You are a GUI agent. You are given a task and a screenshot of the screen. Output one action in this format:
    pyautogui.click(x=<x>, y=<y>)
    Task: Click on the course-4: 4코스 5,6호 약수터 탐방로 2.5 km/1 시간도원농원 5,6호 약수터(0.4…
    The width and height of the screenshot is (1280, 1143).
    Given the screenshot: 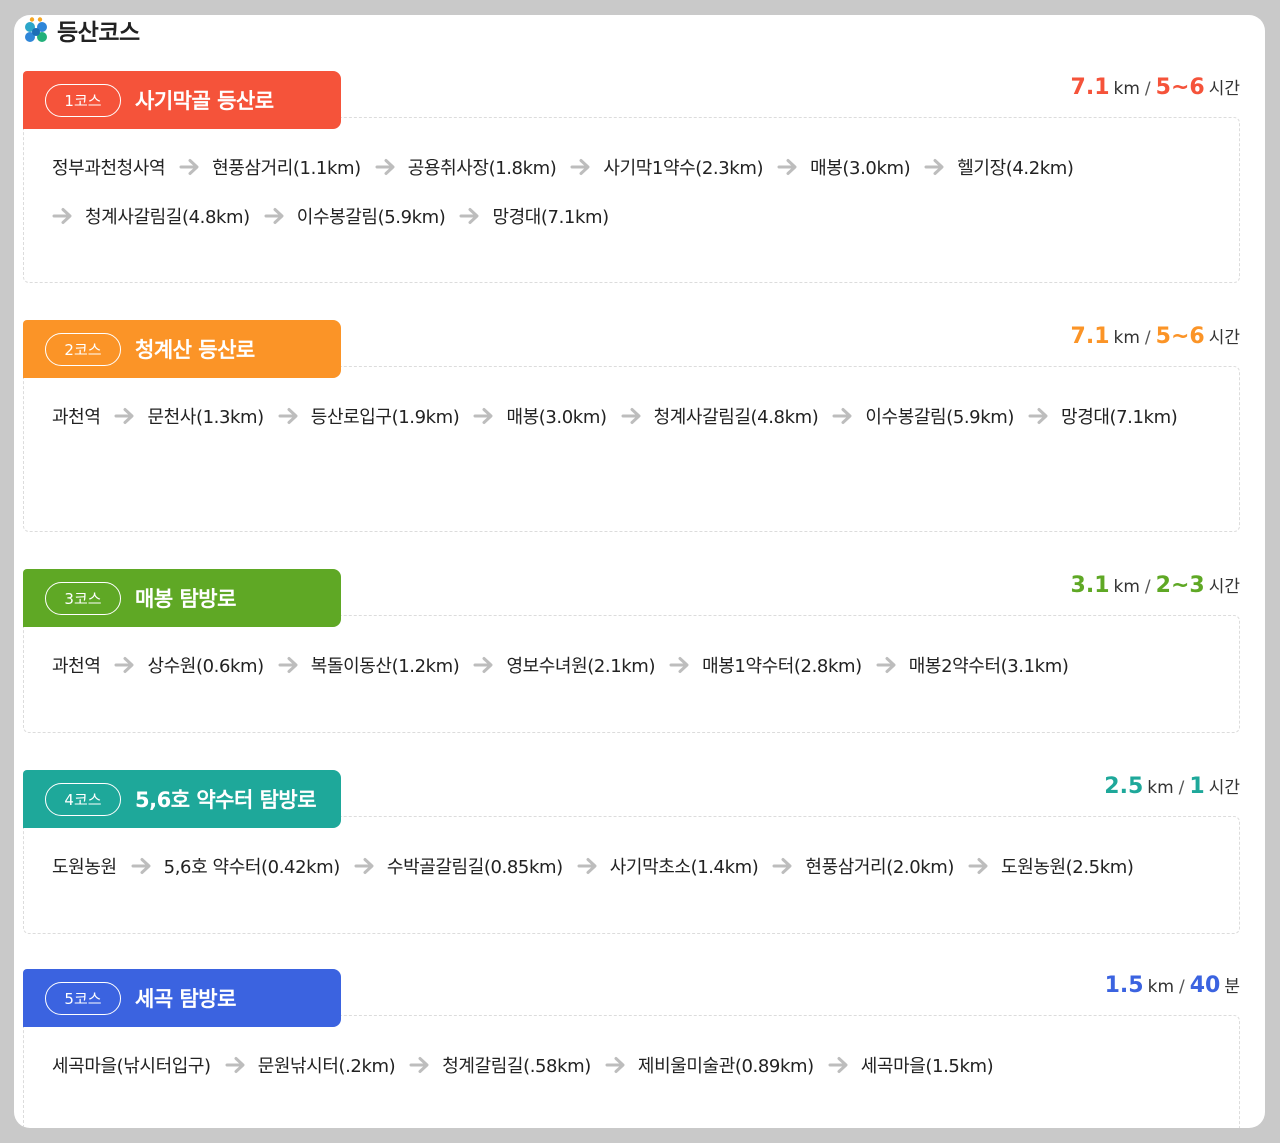 What is the action you would take?
    pyautogui.click(x=631, y=852)
    